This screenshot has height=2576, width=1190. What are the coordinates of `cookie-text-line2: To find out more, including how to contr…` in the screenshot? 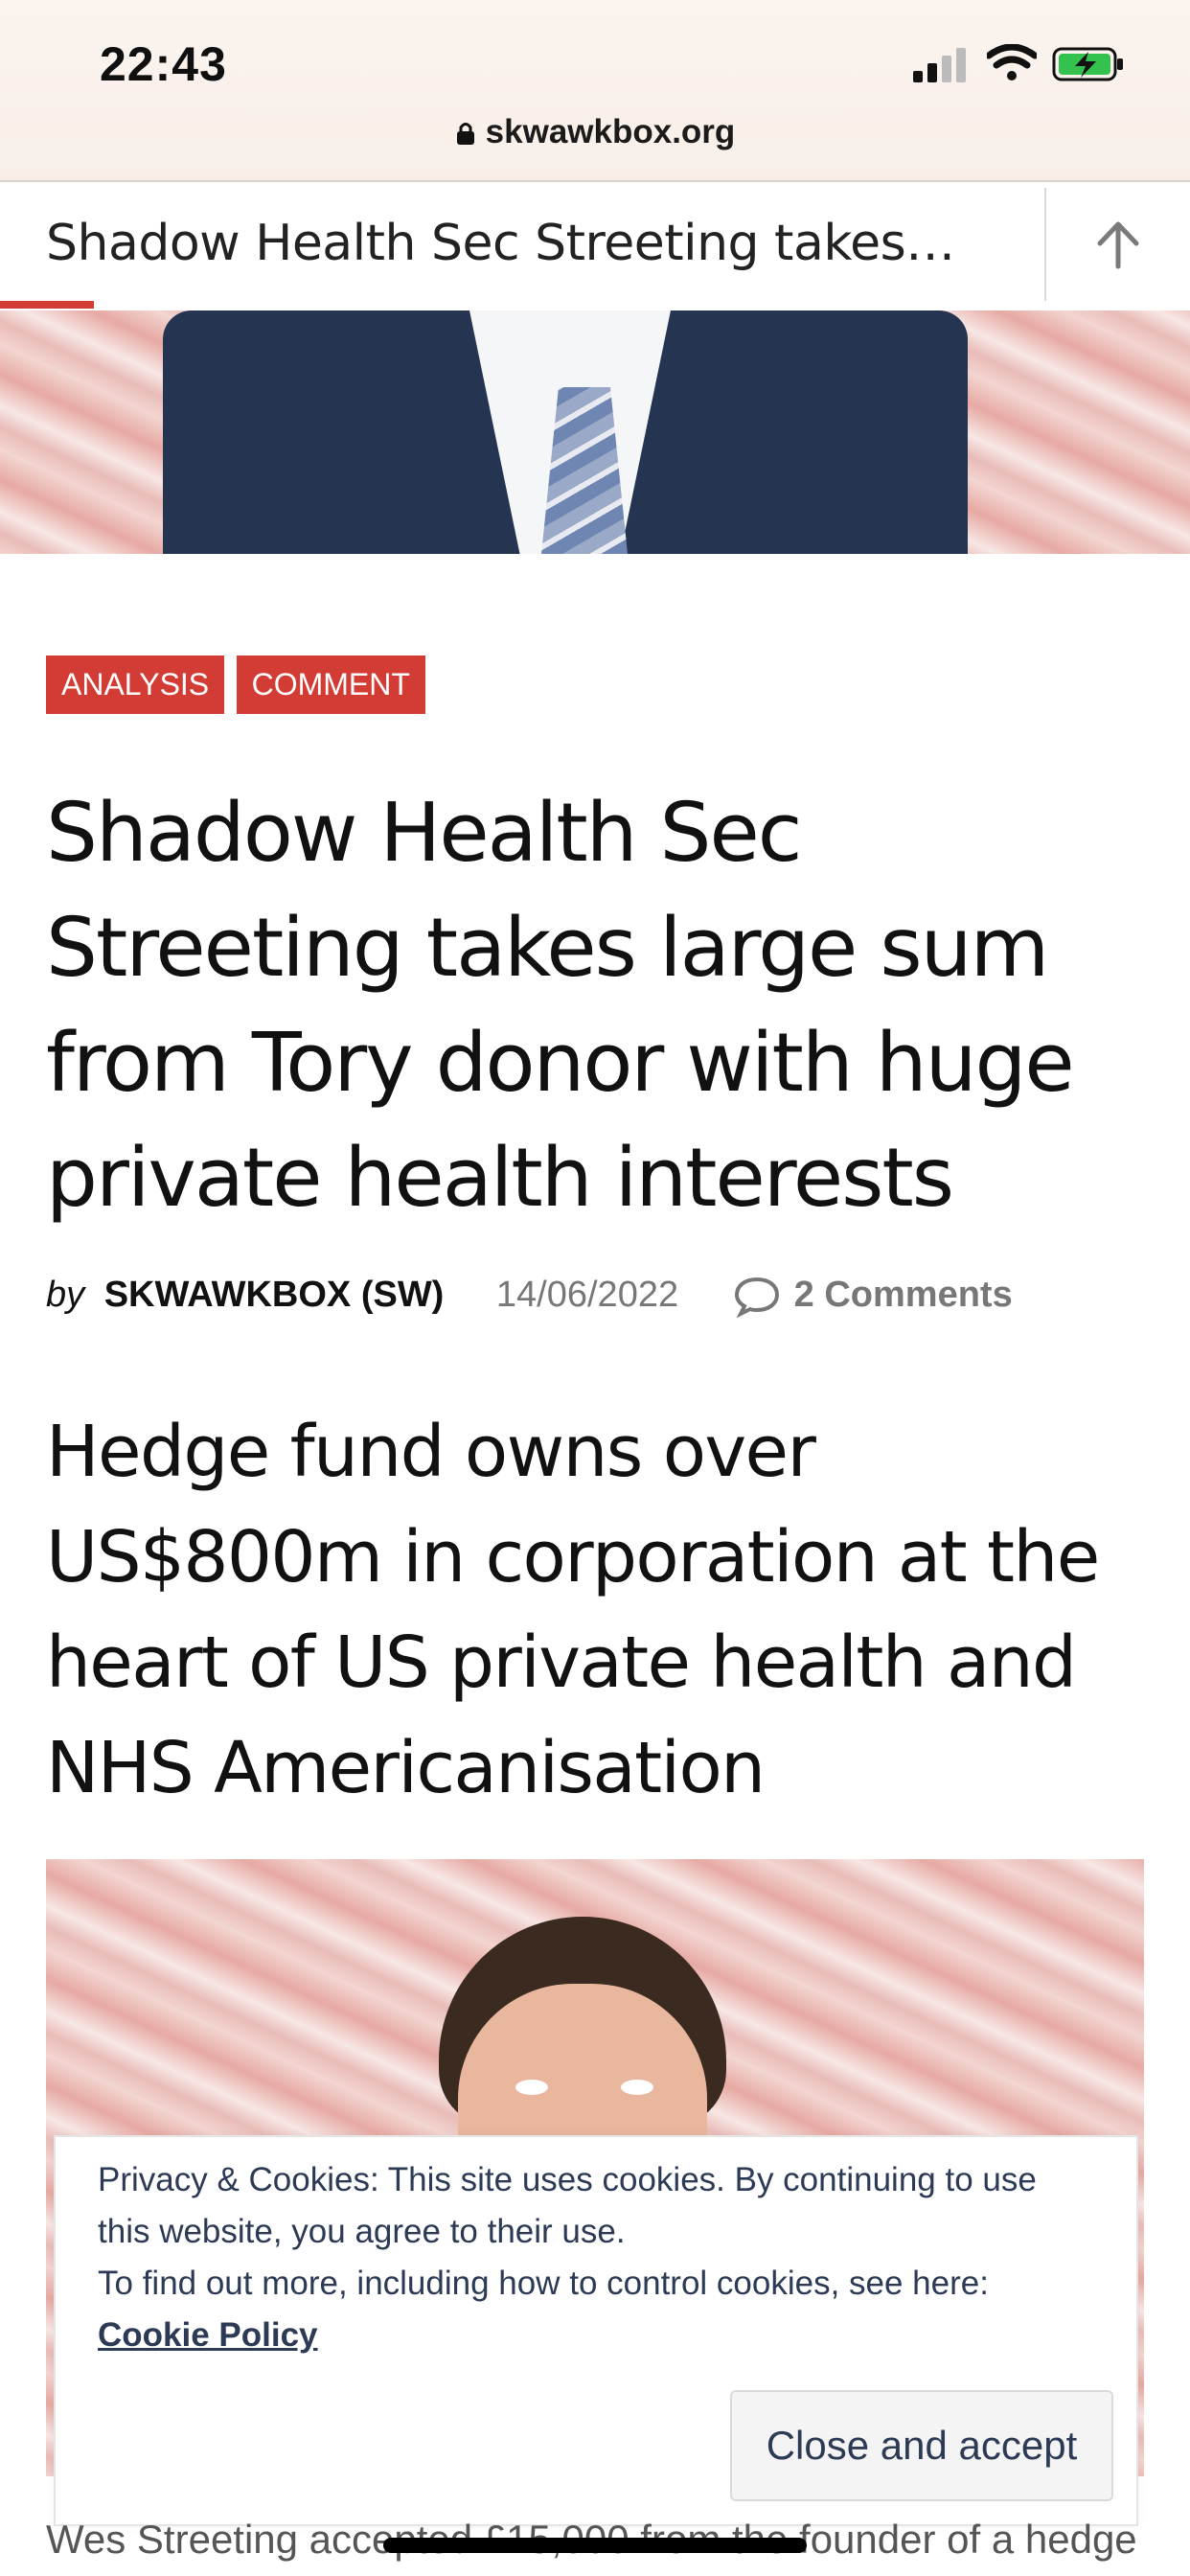 It's located at (596, 2309).